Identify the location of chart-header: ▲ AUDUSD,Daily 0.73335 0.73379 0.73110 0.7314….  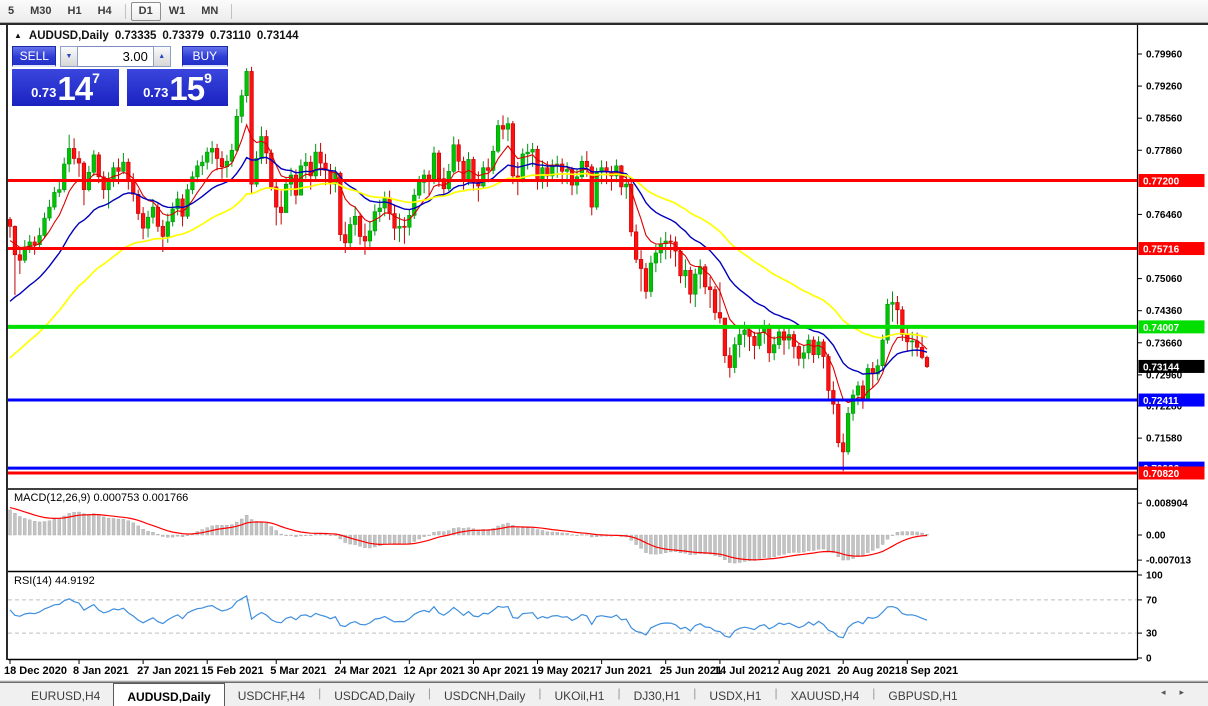
(156, 36).